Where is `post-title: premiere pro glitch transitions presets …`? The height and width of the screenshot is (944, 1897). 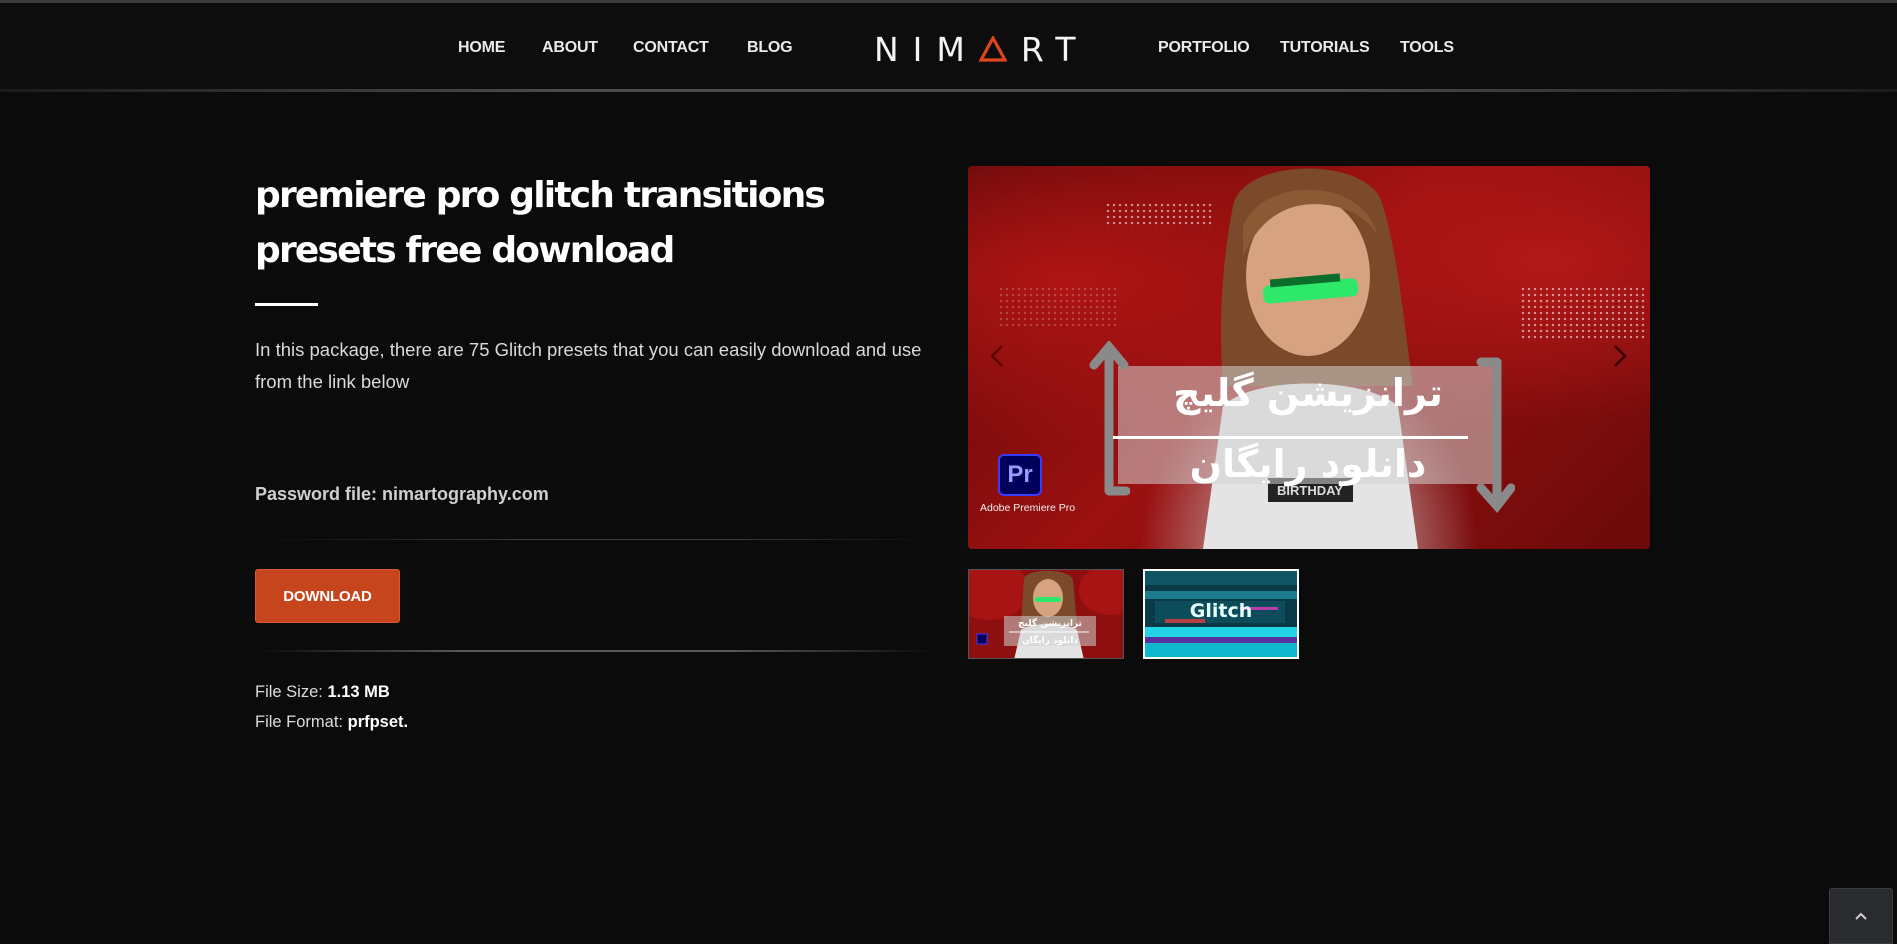 post-title: premiere pro glitch transitions presets … is located at coordinates (540, 223).